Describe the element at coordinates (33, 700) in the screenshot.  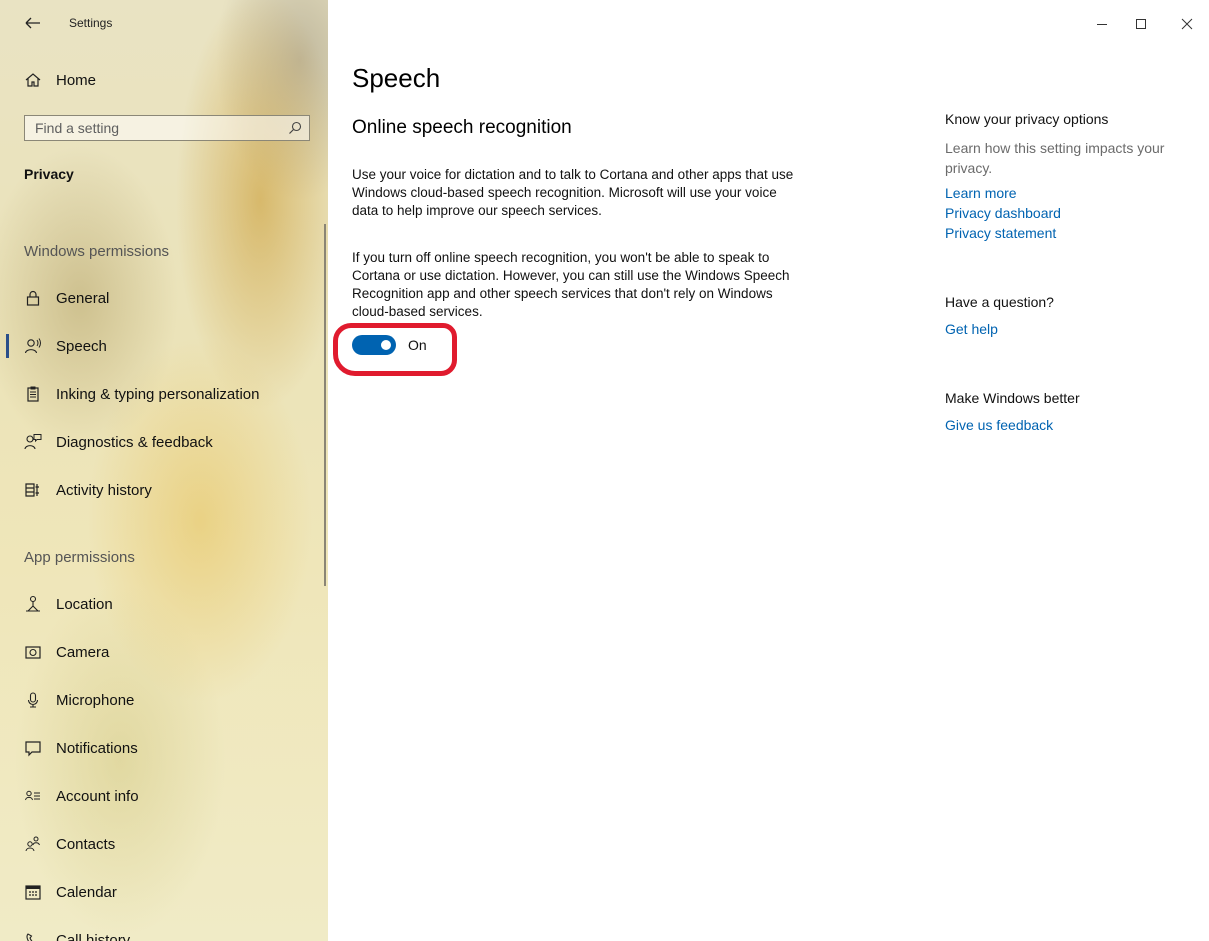
I see `microphone-icon` at that location.